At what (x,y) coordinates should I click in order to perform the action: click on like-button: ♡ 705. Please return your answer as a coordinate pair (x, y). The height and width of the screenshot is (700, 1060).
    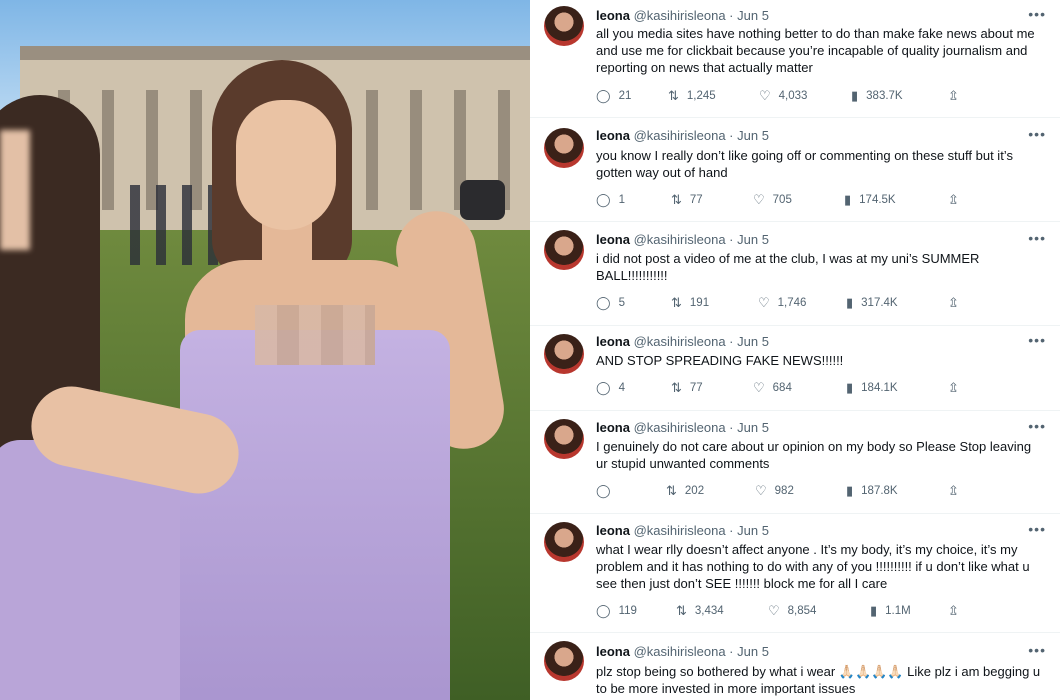
    Looking at the image, I should click on (772, 200).